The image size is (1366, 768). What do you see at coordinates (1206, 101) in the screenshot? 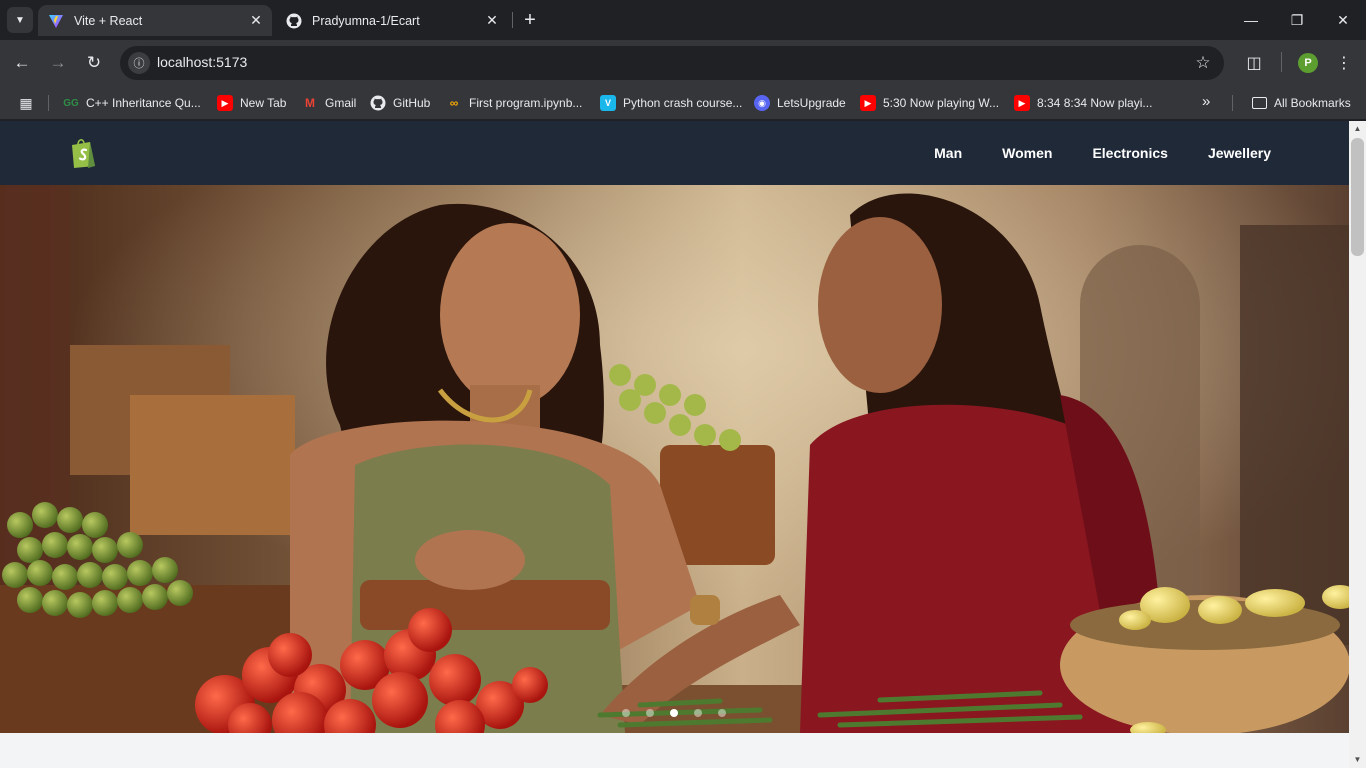
I see `more-bookmarks-chevron-icon: »` at bounding box center [1206, 101].